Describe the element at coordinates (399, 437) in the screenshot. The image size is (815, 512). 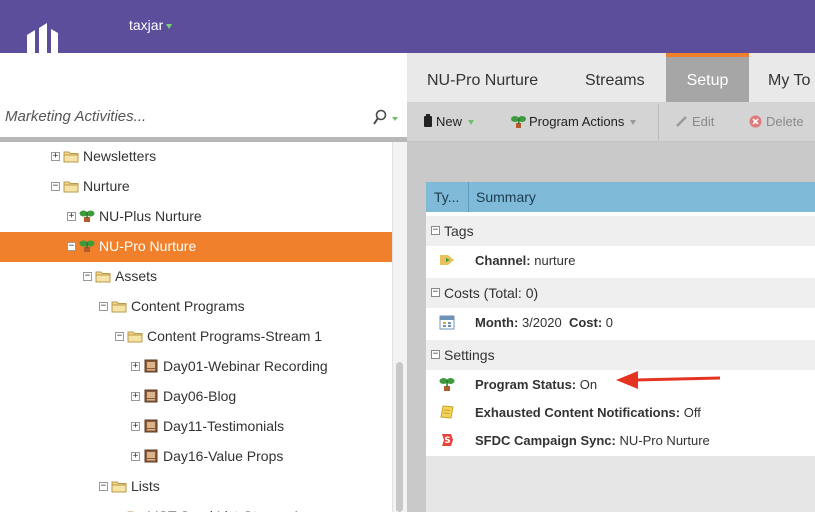
I see `tree-scrollbar-thumb` at that location.